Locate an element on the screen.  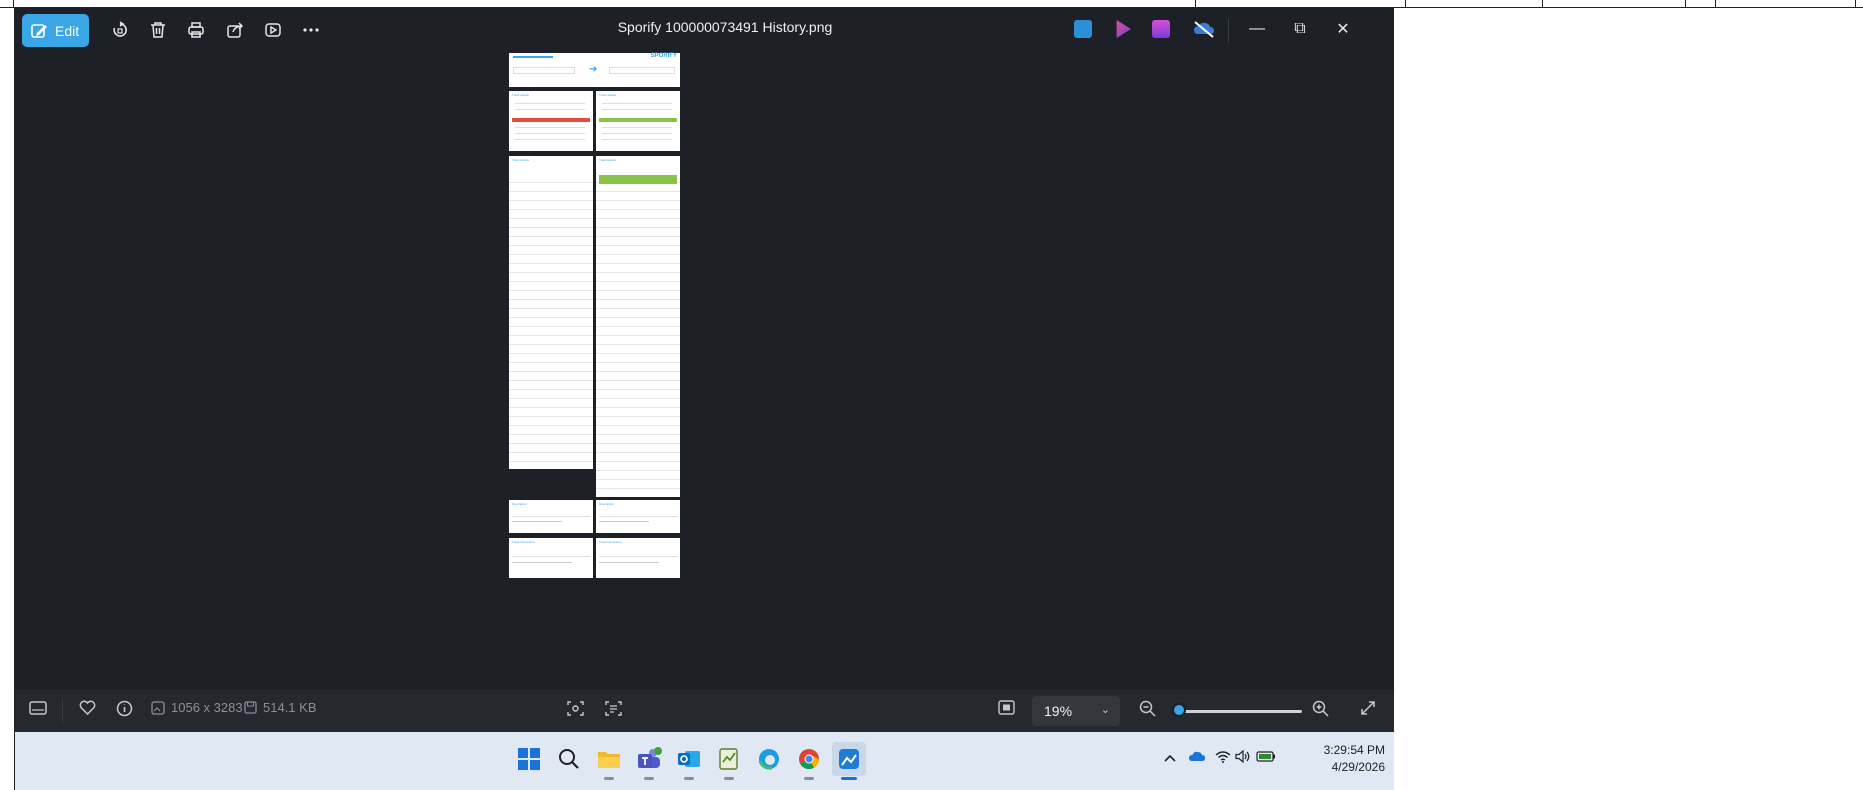
active-indicator is located at coordinates (849, 778).